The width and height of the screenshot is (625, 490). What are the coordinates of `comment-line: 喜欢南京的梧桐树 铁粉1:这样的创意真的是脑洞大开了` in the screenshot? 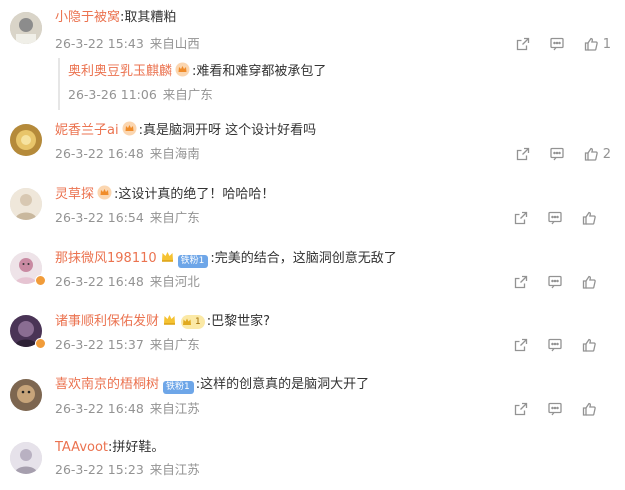 It's located at (212, 385).